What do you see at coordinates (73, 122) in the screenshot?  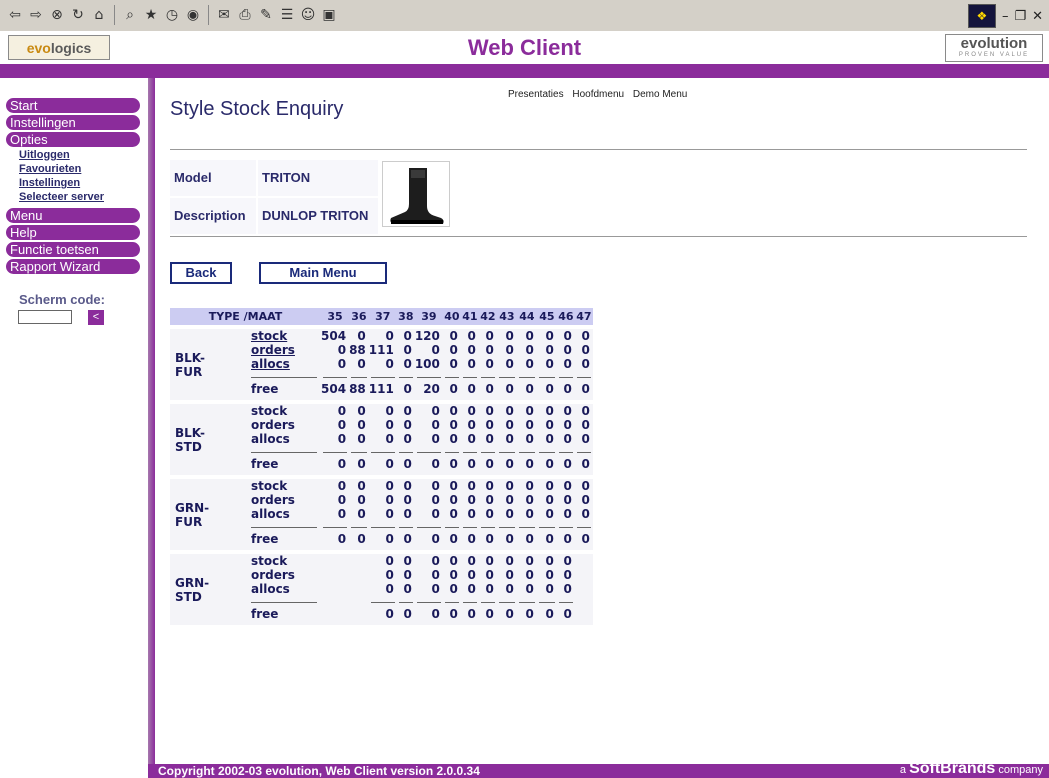 I see `menu-instellingen: Instellingen` at bounding box center [73, 122].